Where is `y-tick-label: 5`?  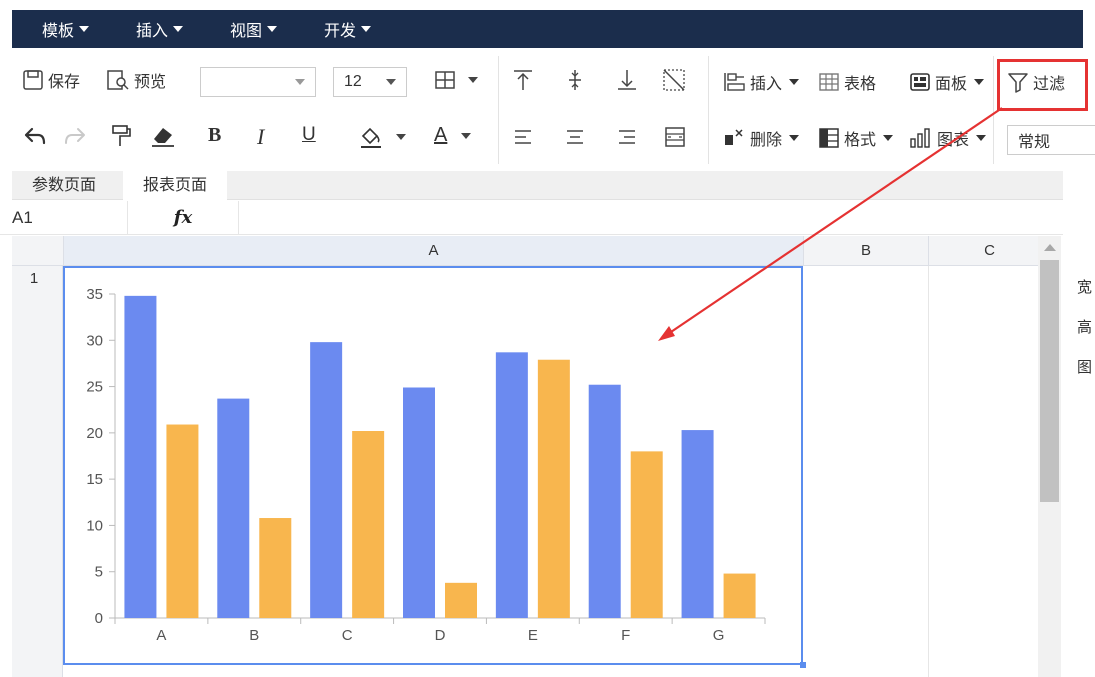 y-tick-label: 5 is located at coordinates (99, 572).